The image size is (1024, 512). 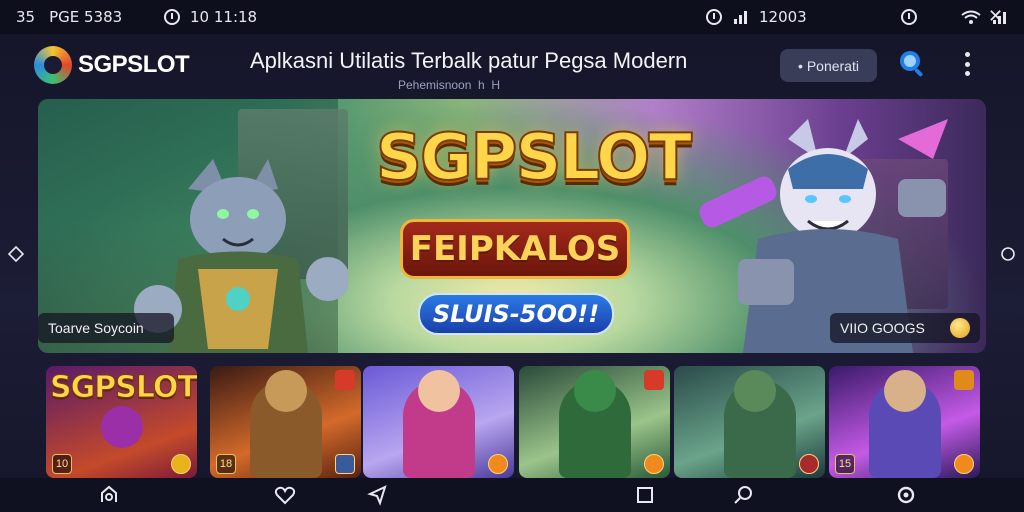 What do you see at coordinates (904, 422) in the screenshot?
I see `game-card-6: 15` at bounding box center [904, 422].